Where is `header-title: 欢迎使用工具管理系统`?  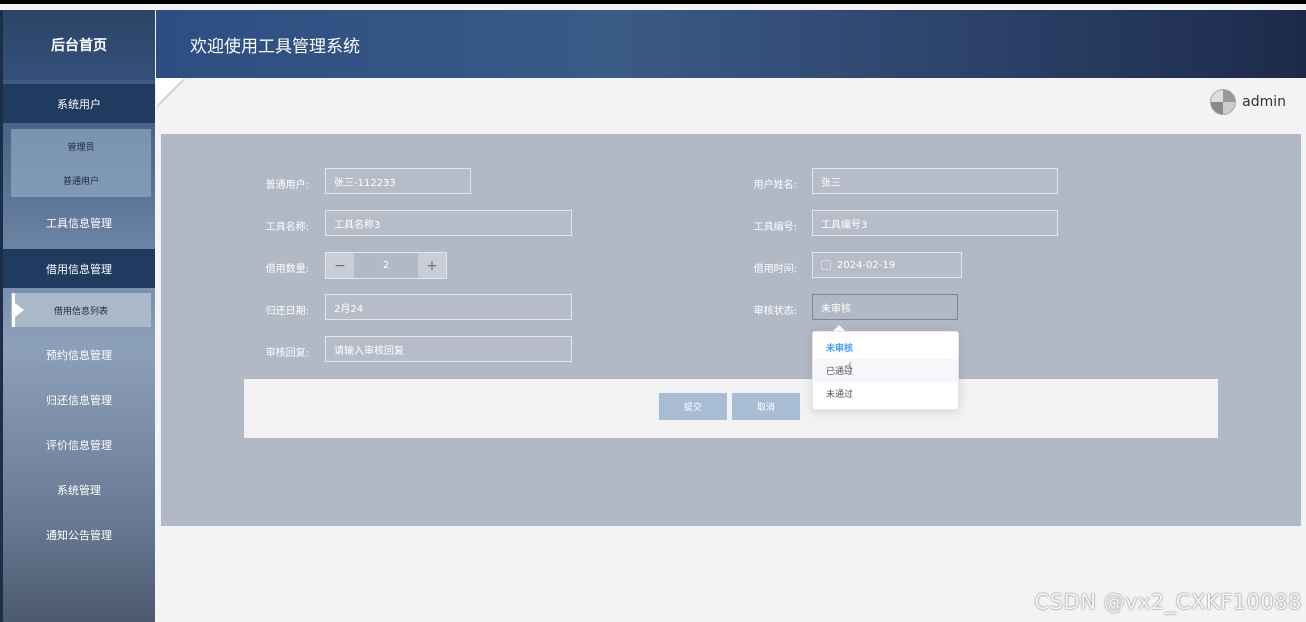
header-title: 欢迎使用工具管理系统 is located at coordinates (275, 46).